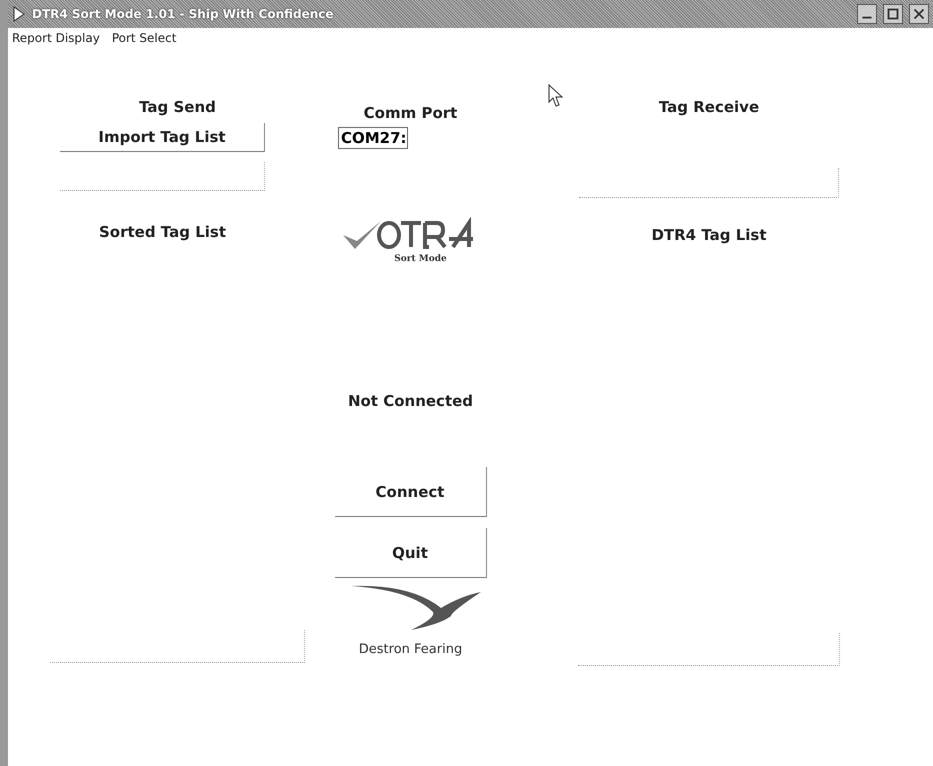 This screenshot has height=766, width=933. What do you see at coordinates (162, 137) in the screenshot?
I see `action-button: Import Tag List` at bounding box center [162, 137].